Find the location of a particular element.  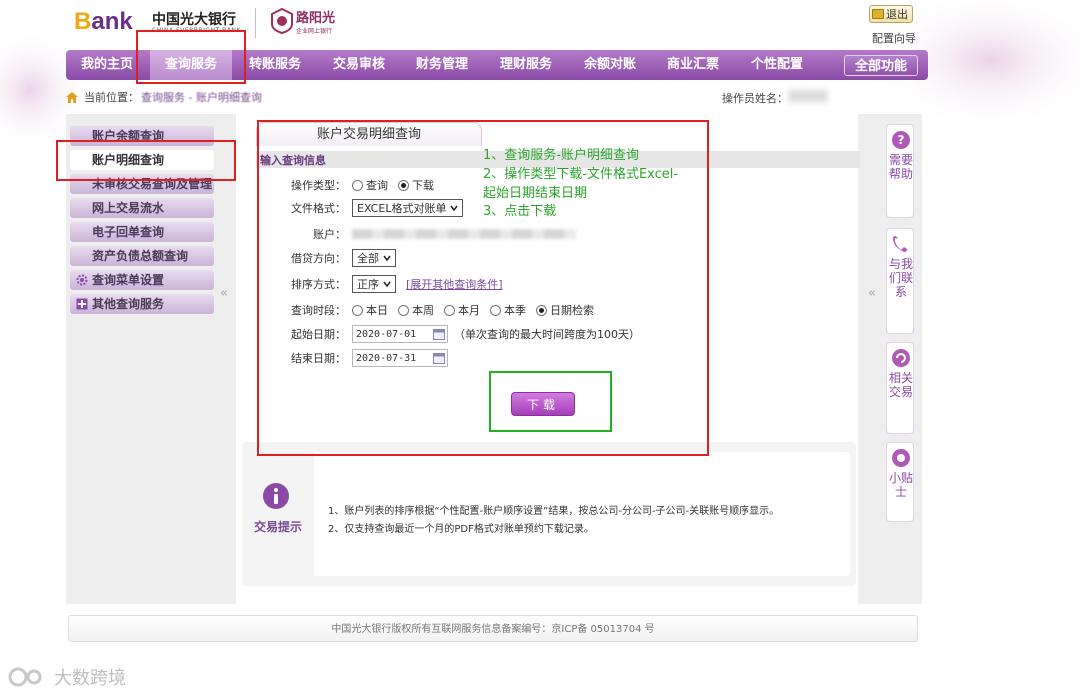

logout-button: 退出 is located at coordinates (891, 14).